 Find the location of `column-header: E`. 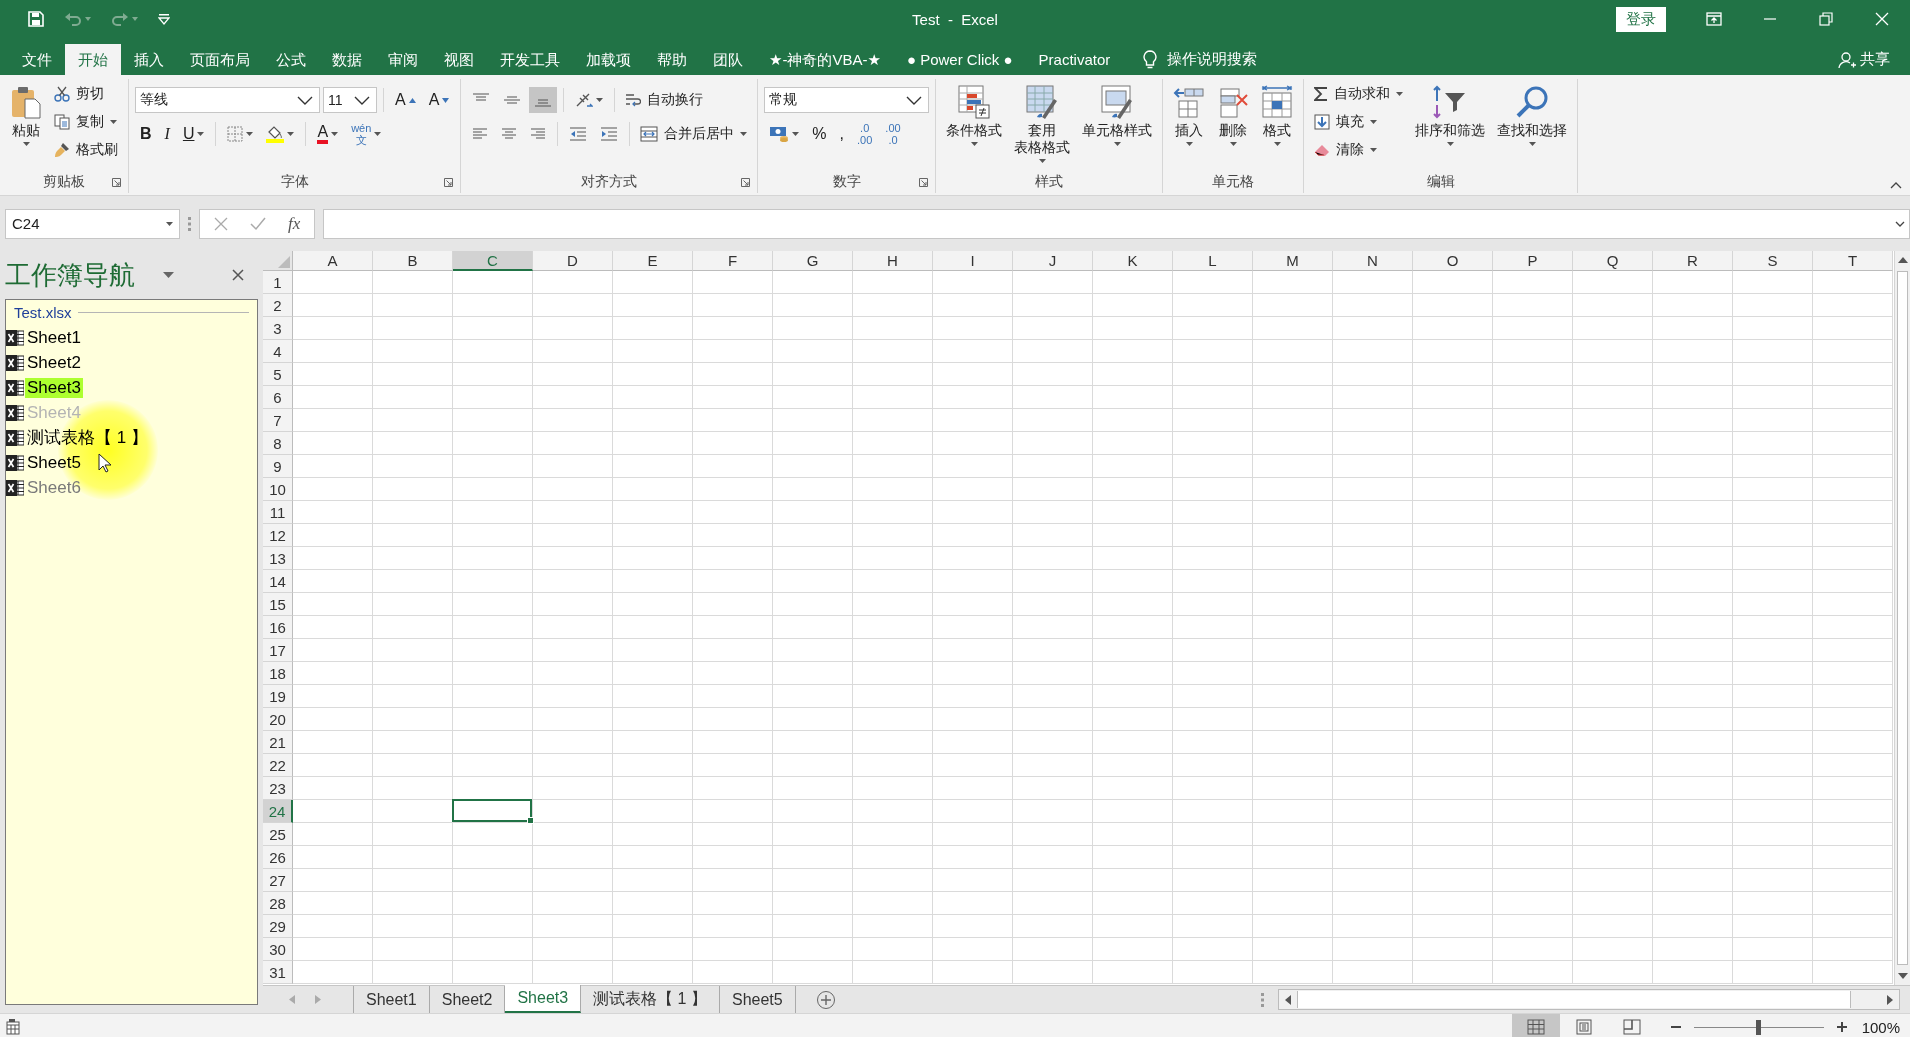

column-header: E is located at coordinates (653, 261).